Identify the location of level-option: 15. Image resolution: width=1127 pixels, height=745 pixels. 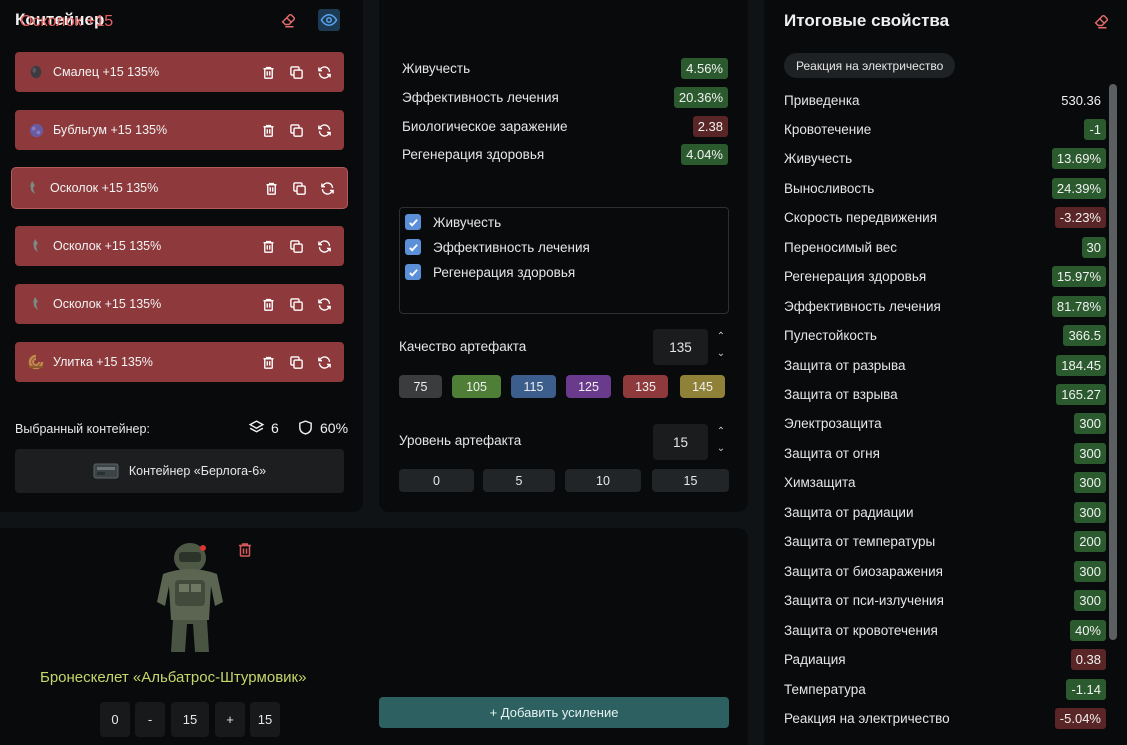
(690, 480).